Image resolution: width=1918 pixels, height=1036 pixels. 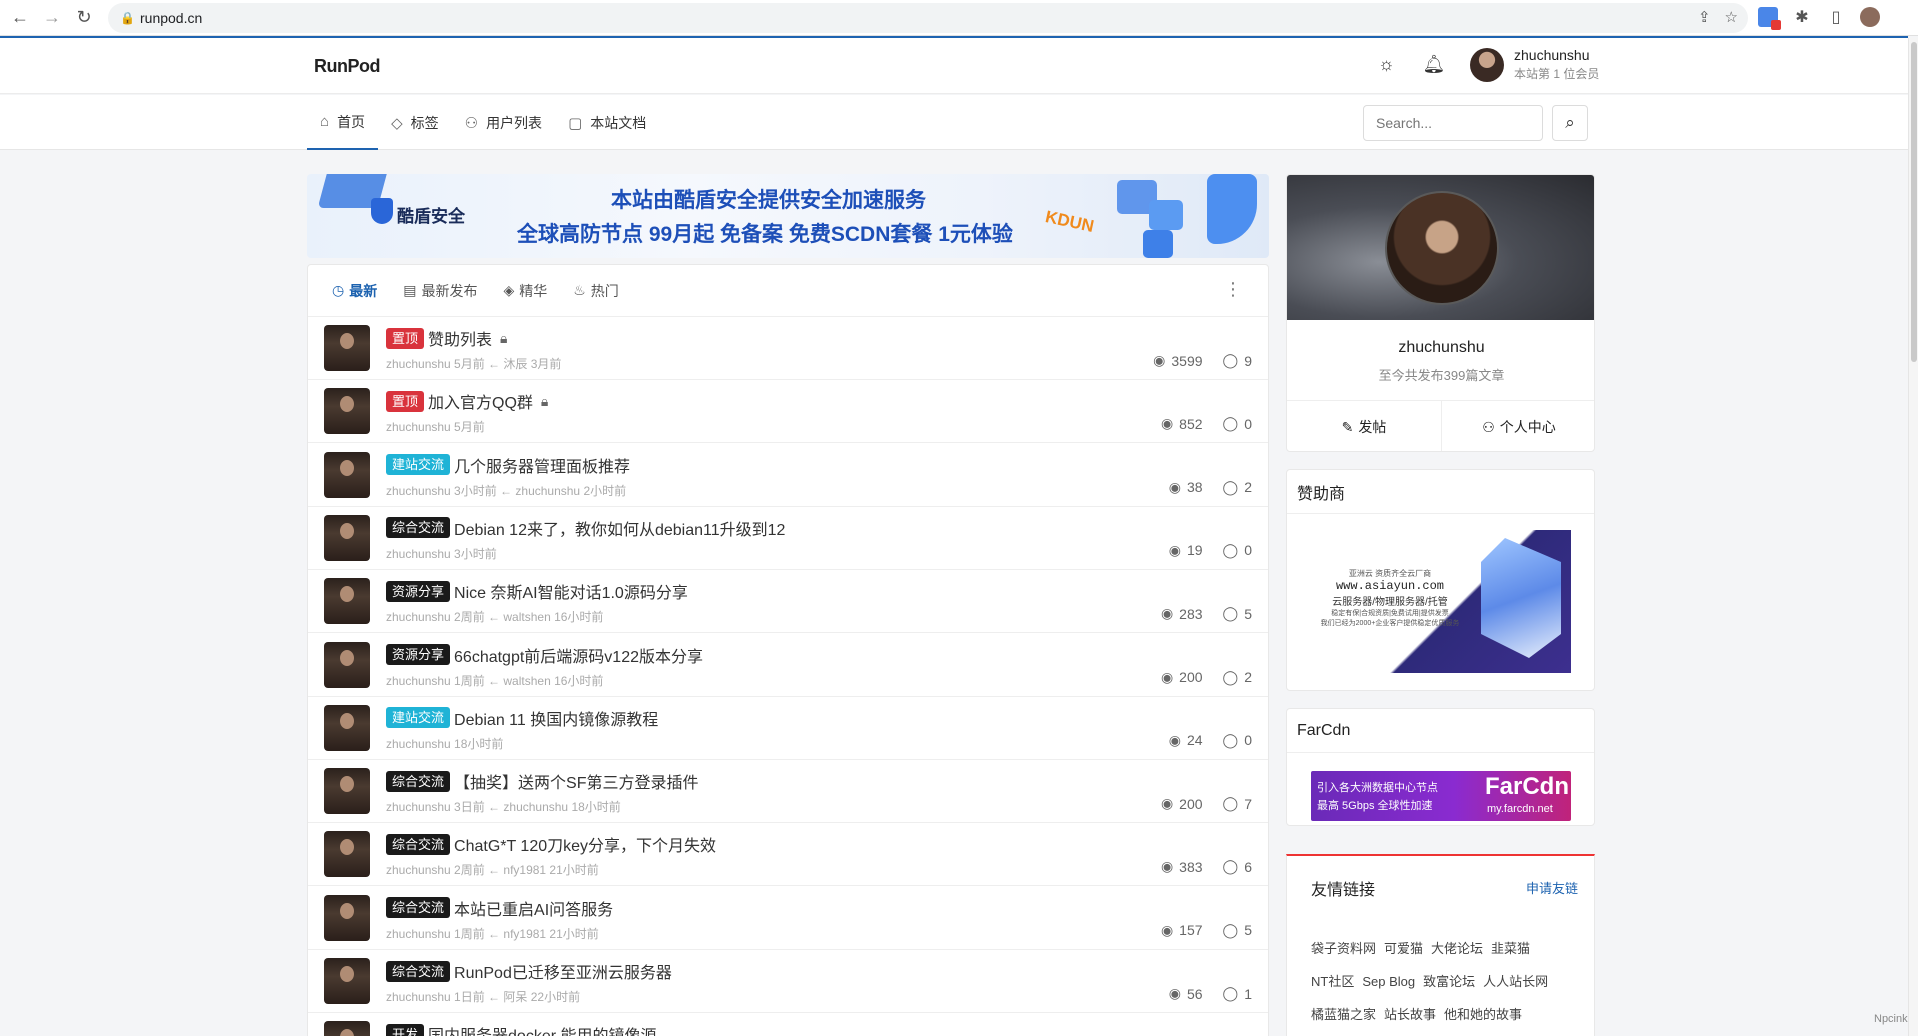 What do you see at coordinates (20, 18) in the screenshot?
I see `back-icon: ←` at bounding box center [20, 18].